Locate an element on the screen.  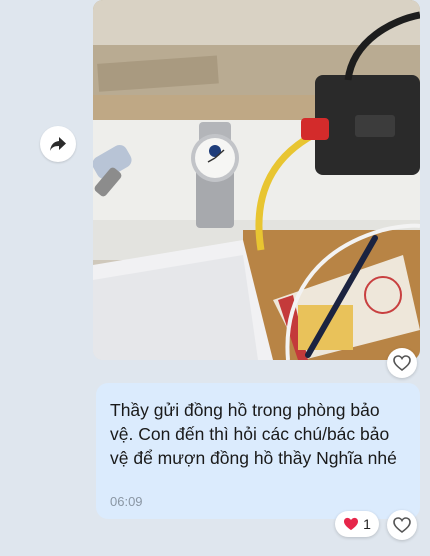
photo-react-button is located at coordinates (402, 363).